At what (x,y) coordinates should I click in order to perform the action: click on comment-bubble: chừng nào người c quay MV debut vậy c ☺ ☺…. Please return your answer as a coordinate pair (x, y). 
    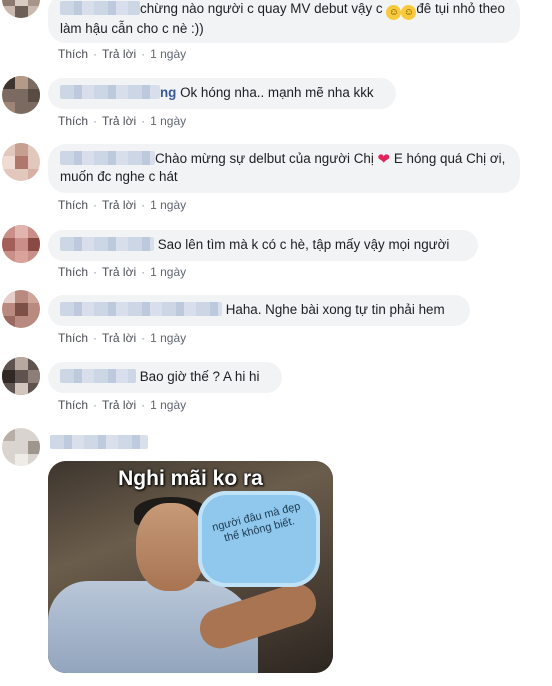
    Looking at the image, I should click on (284, 21).